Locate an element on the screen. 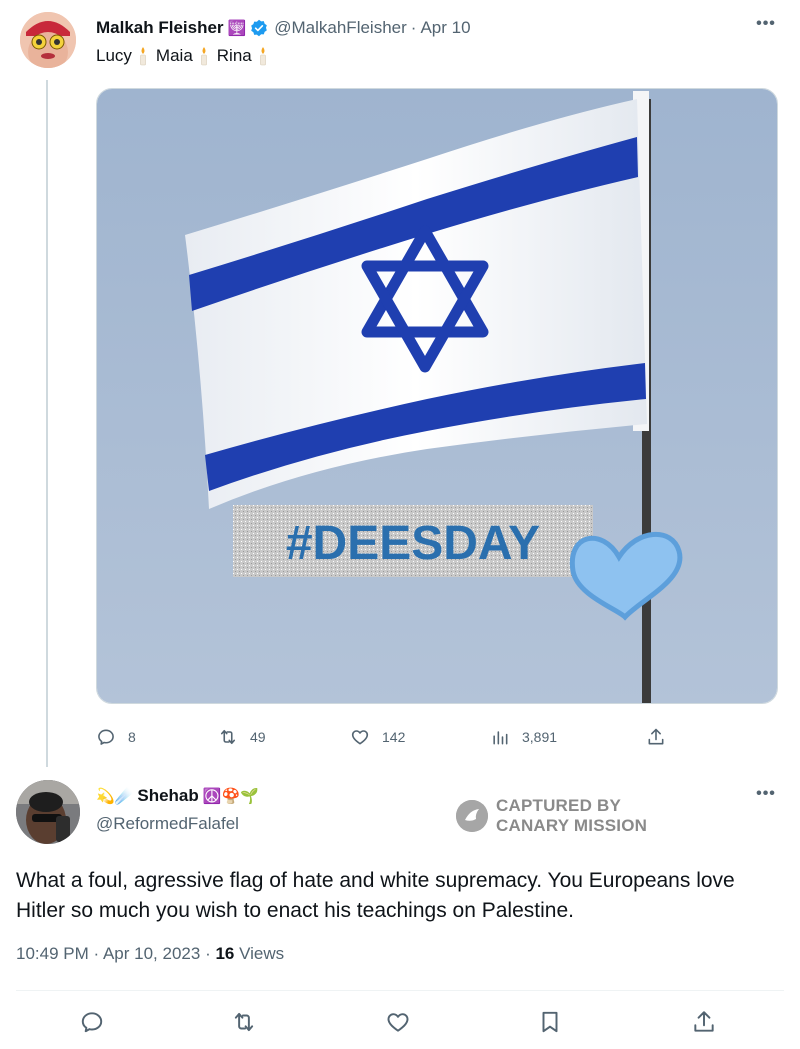 Image resolution: width=800 pixels, height=1049 pixels. name-maia: Maia is located at coordinates (174, 55).